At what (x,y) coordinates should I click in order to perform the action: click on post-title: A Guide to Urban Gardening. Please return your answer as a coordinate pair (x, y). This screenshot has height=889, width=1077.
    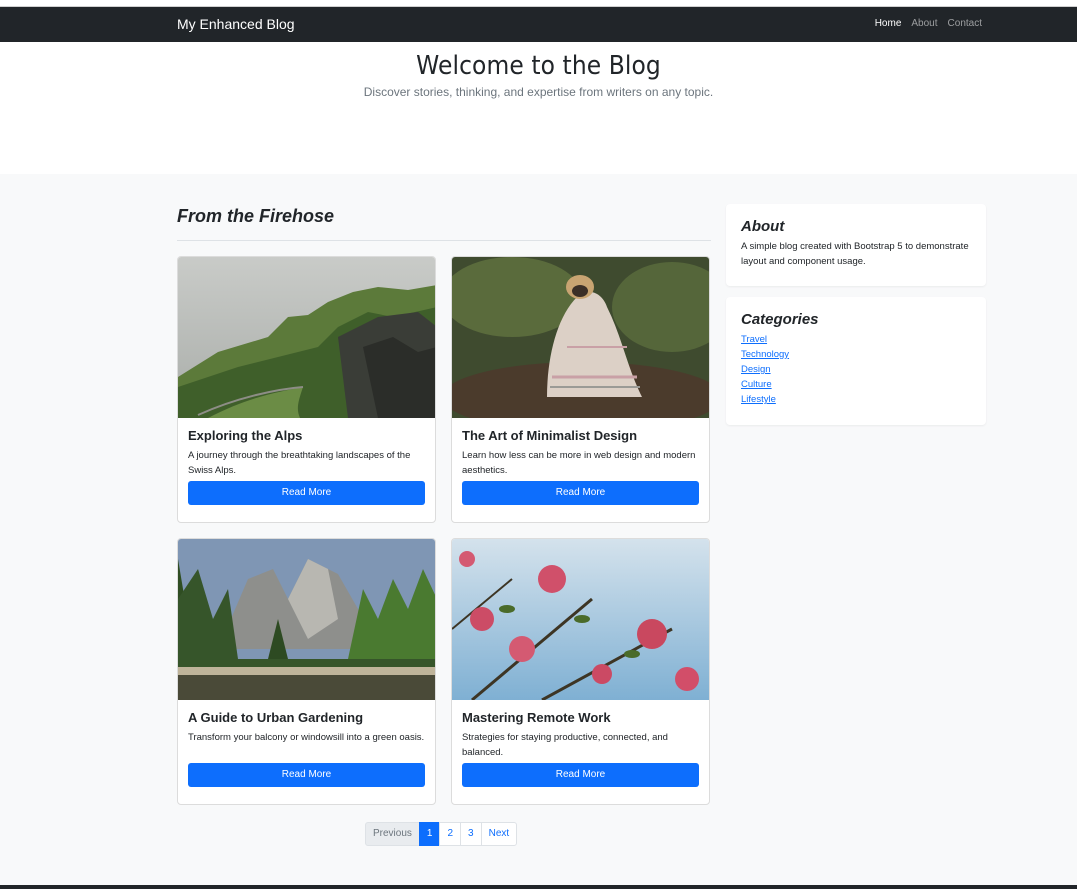
    Looking at the image, I should click on (276, 717).